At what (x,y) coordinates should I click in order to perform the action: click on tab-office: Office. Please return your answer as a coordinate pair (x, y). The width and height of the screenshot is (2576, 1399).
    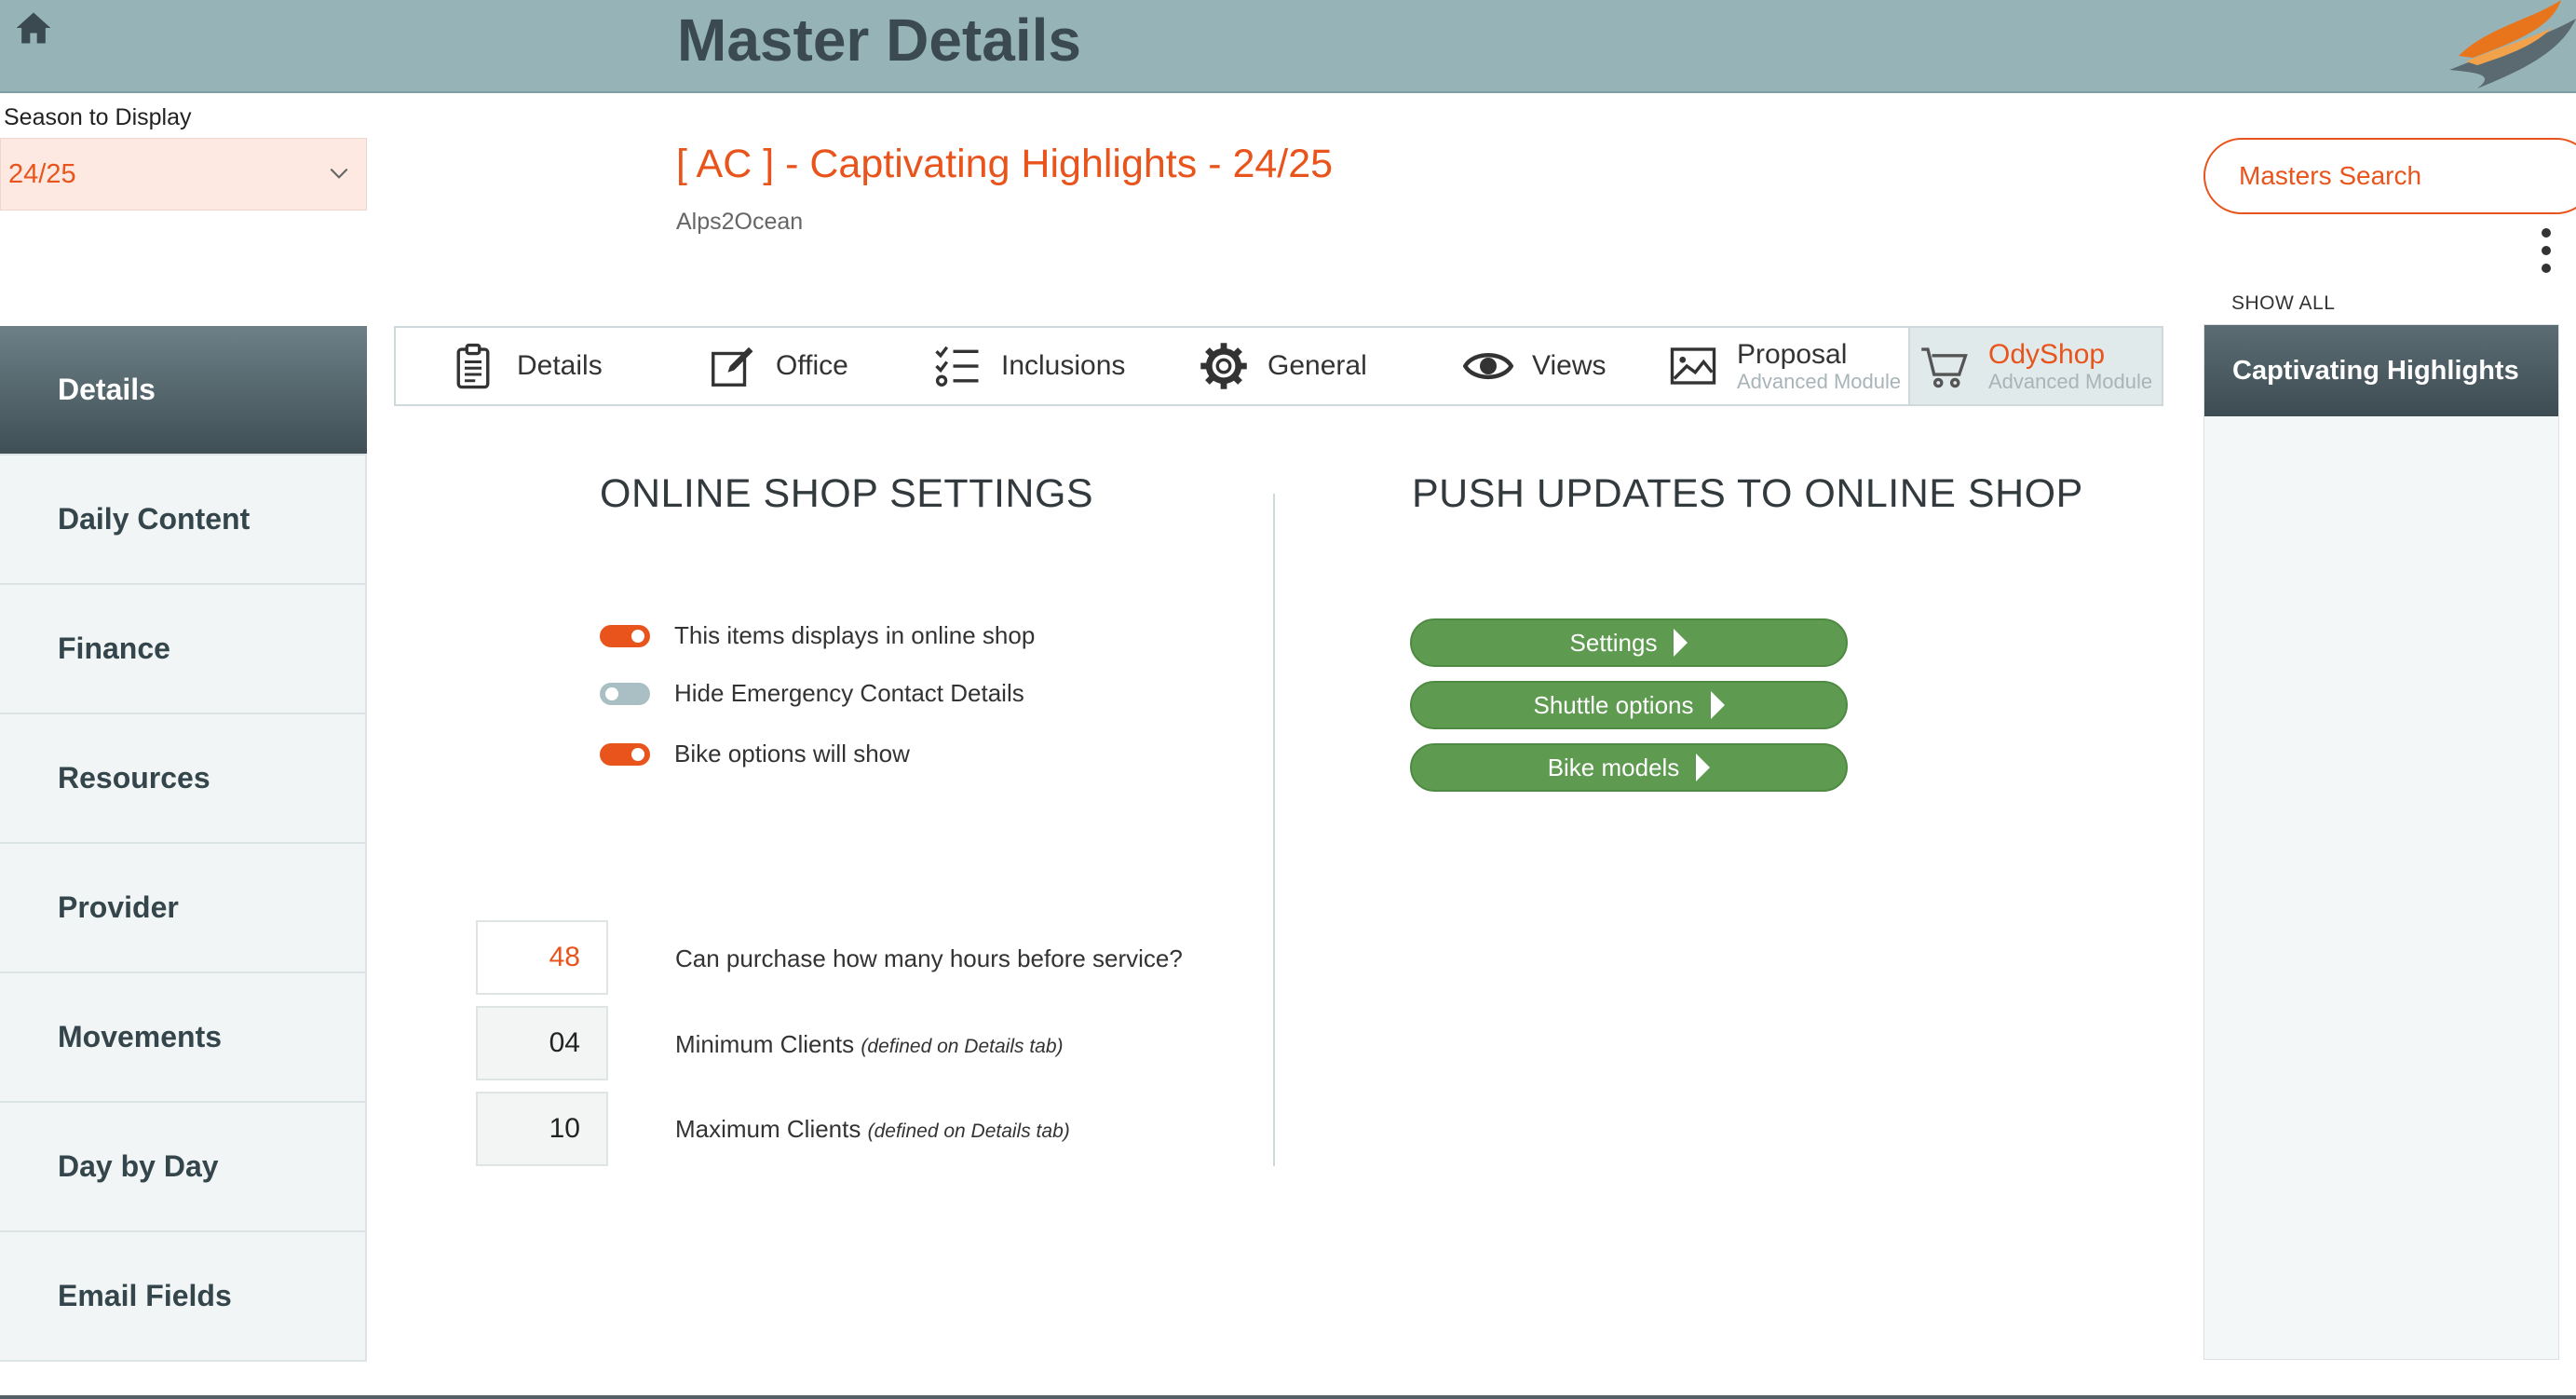
    Looking at the image, I should click on (777, 366).